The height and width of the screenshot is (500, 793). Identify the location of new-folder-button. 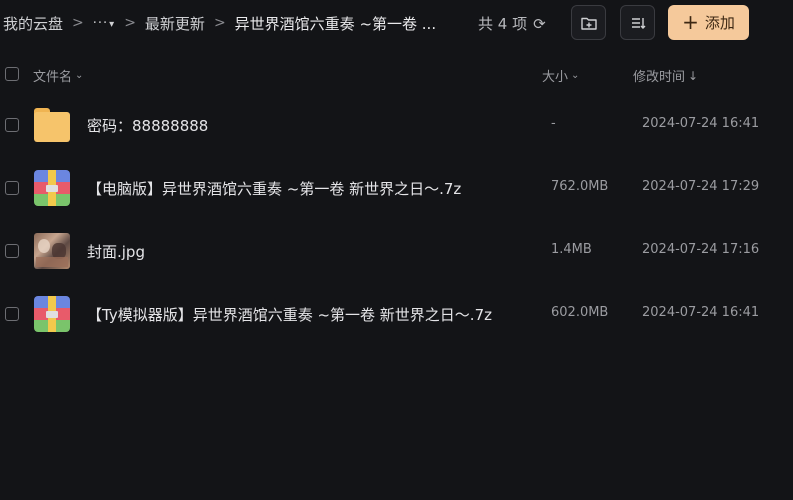
(588, 22).